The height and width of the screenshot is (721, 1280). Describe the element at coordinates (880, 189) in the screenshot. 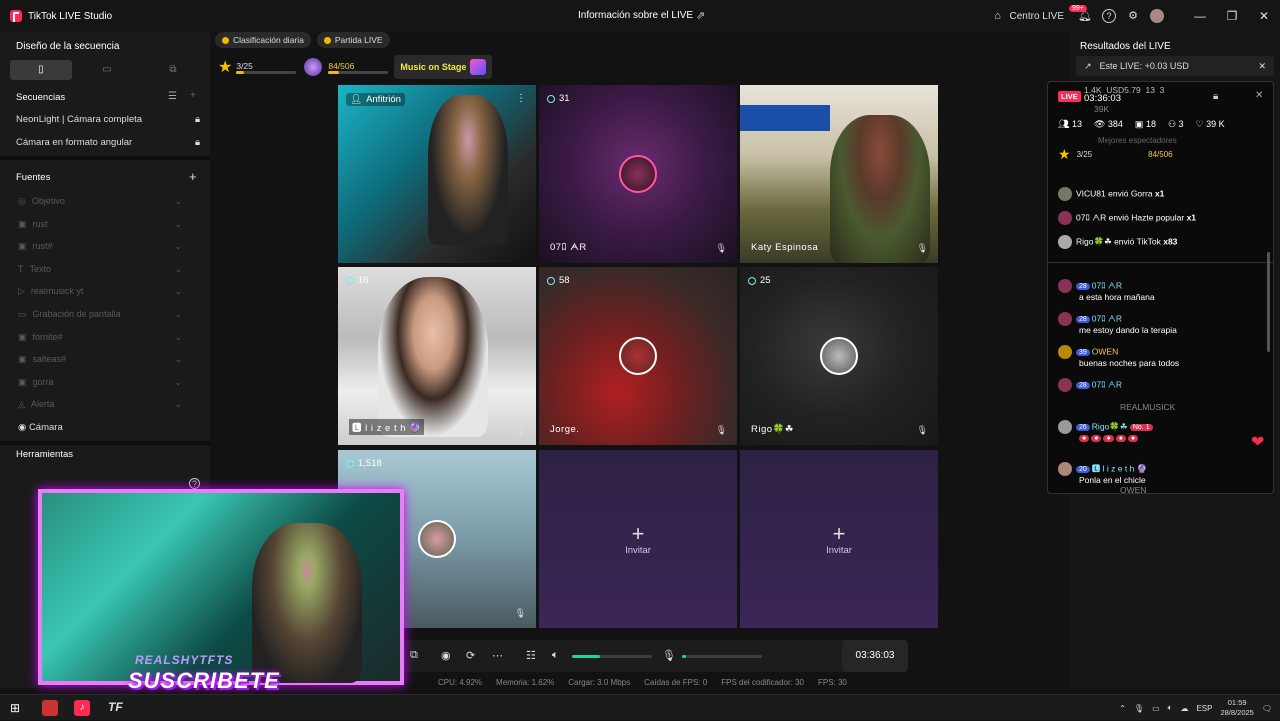

I see `guest-video` at that location.